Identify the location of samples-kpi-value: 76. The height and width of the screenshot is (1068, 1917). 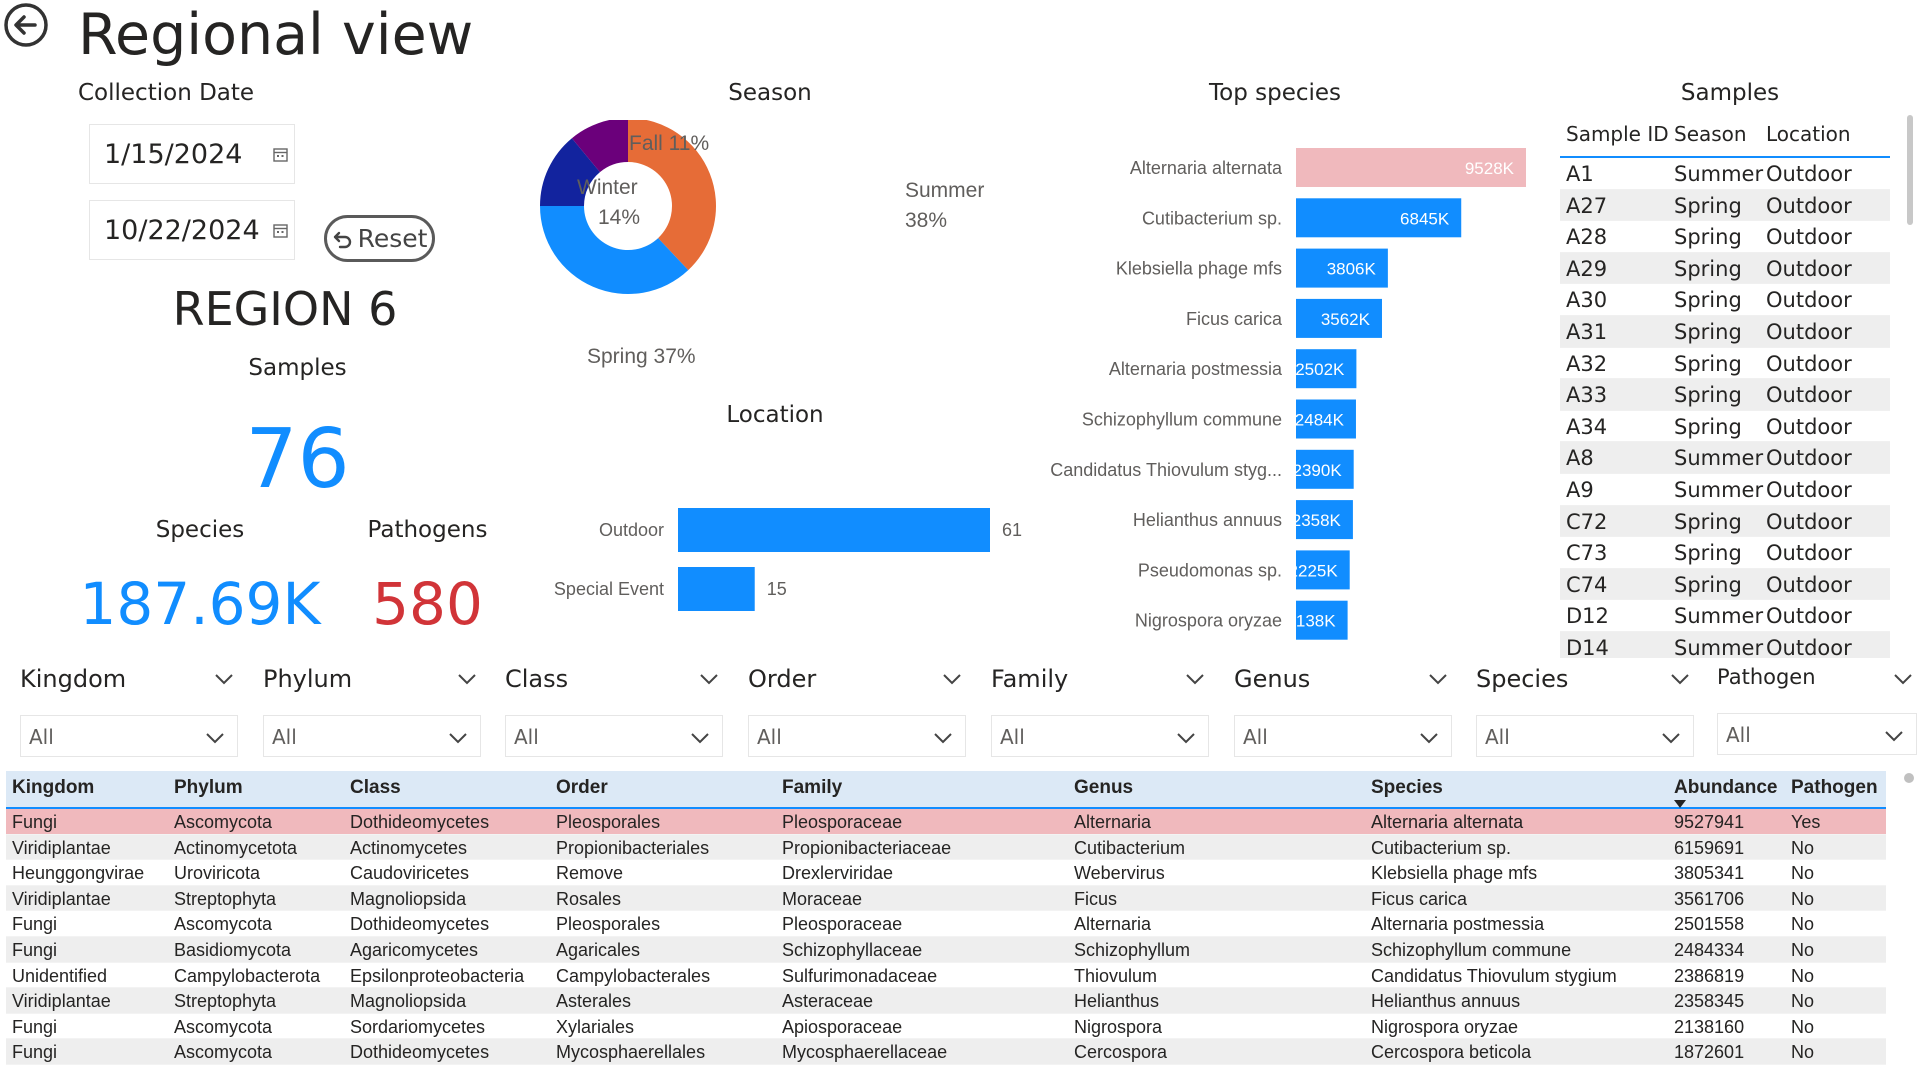
(297, 459).